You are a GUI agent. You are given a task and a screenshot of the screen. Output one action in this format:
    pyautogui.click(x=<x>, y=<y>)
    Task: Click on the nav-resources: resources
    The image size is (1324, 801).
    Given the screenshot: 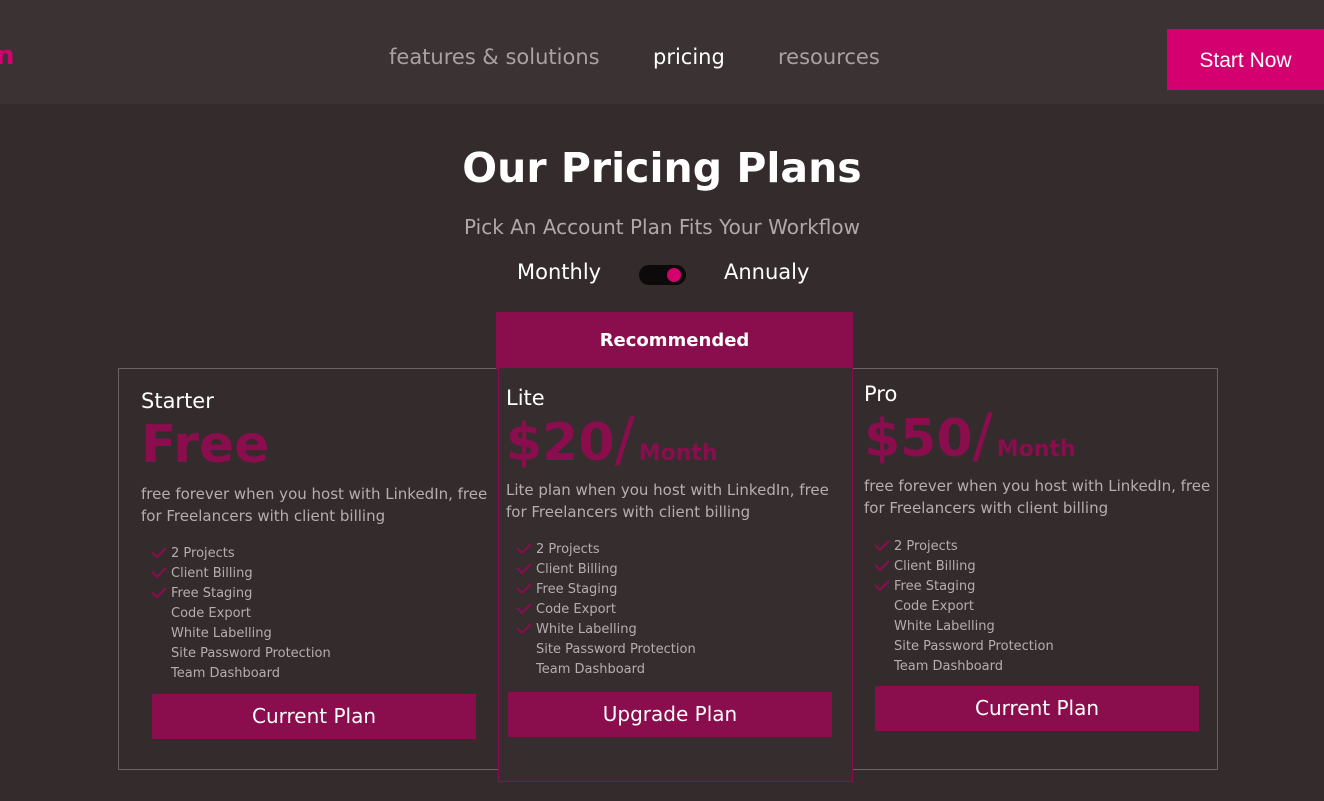 What is the action you would take?
    pyautogui.click(x=829, y=57)
    